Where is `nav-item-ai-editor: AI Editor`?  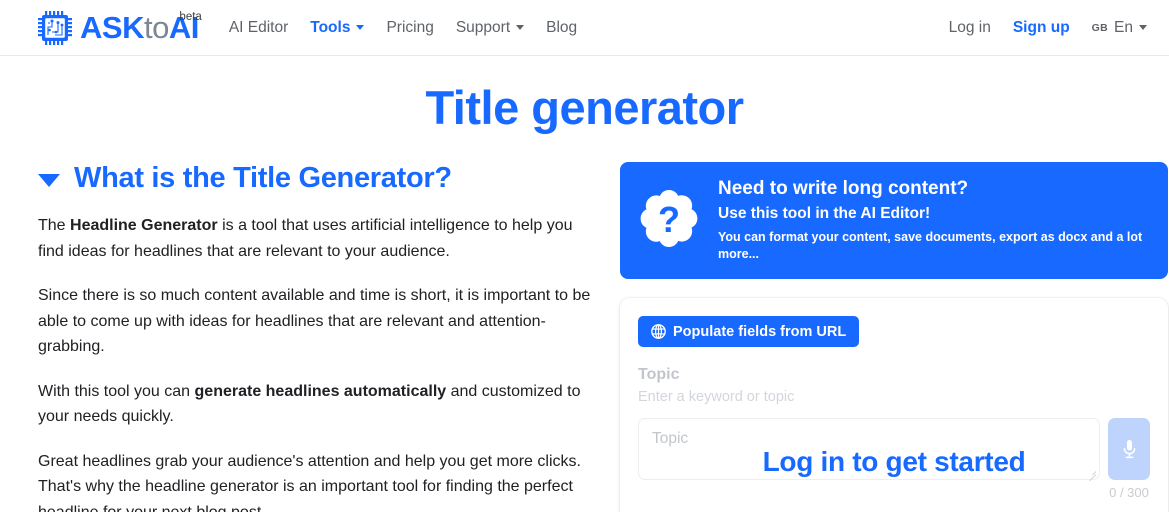 nav-item-ai-editor: AI Editor is located at coordinates (258, 28).